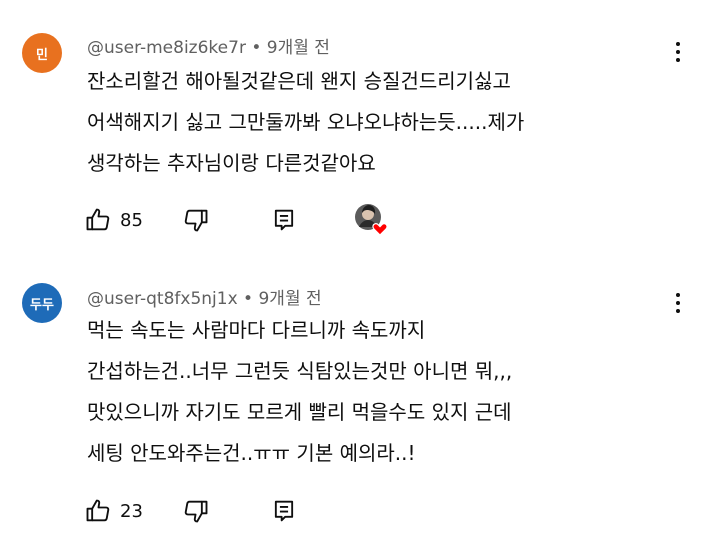  What do you see at coordinates (306, 122) in the screenshot?
I see `comment-line: 어색해지기 싫고 그만둘까봐 오냐오냐하는듯.....제가` at bounding box center [306, 122].